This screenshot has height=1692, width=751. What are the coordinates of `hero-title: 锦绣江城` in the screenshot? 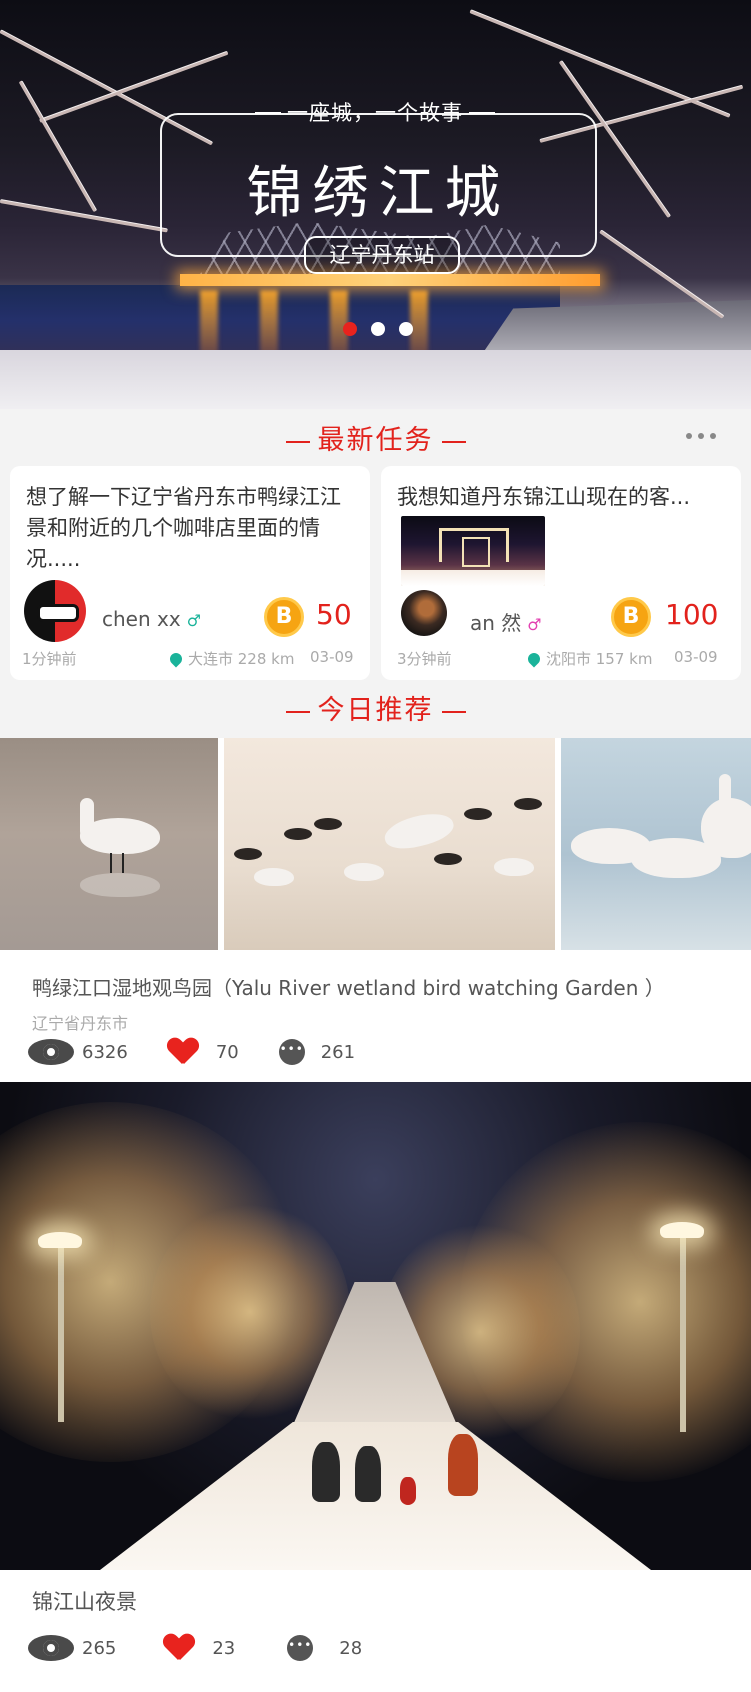 It's located at (378, 193).